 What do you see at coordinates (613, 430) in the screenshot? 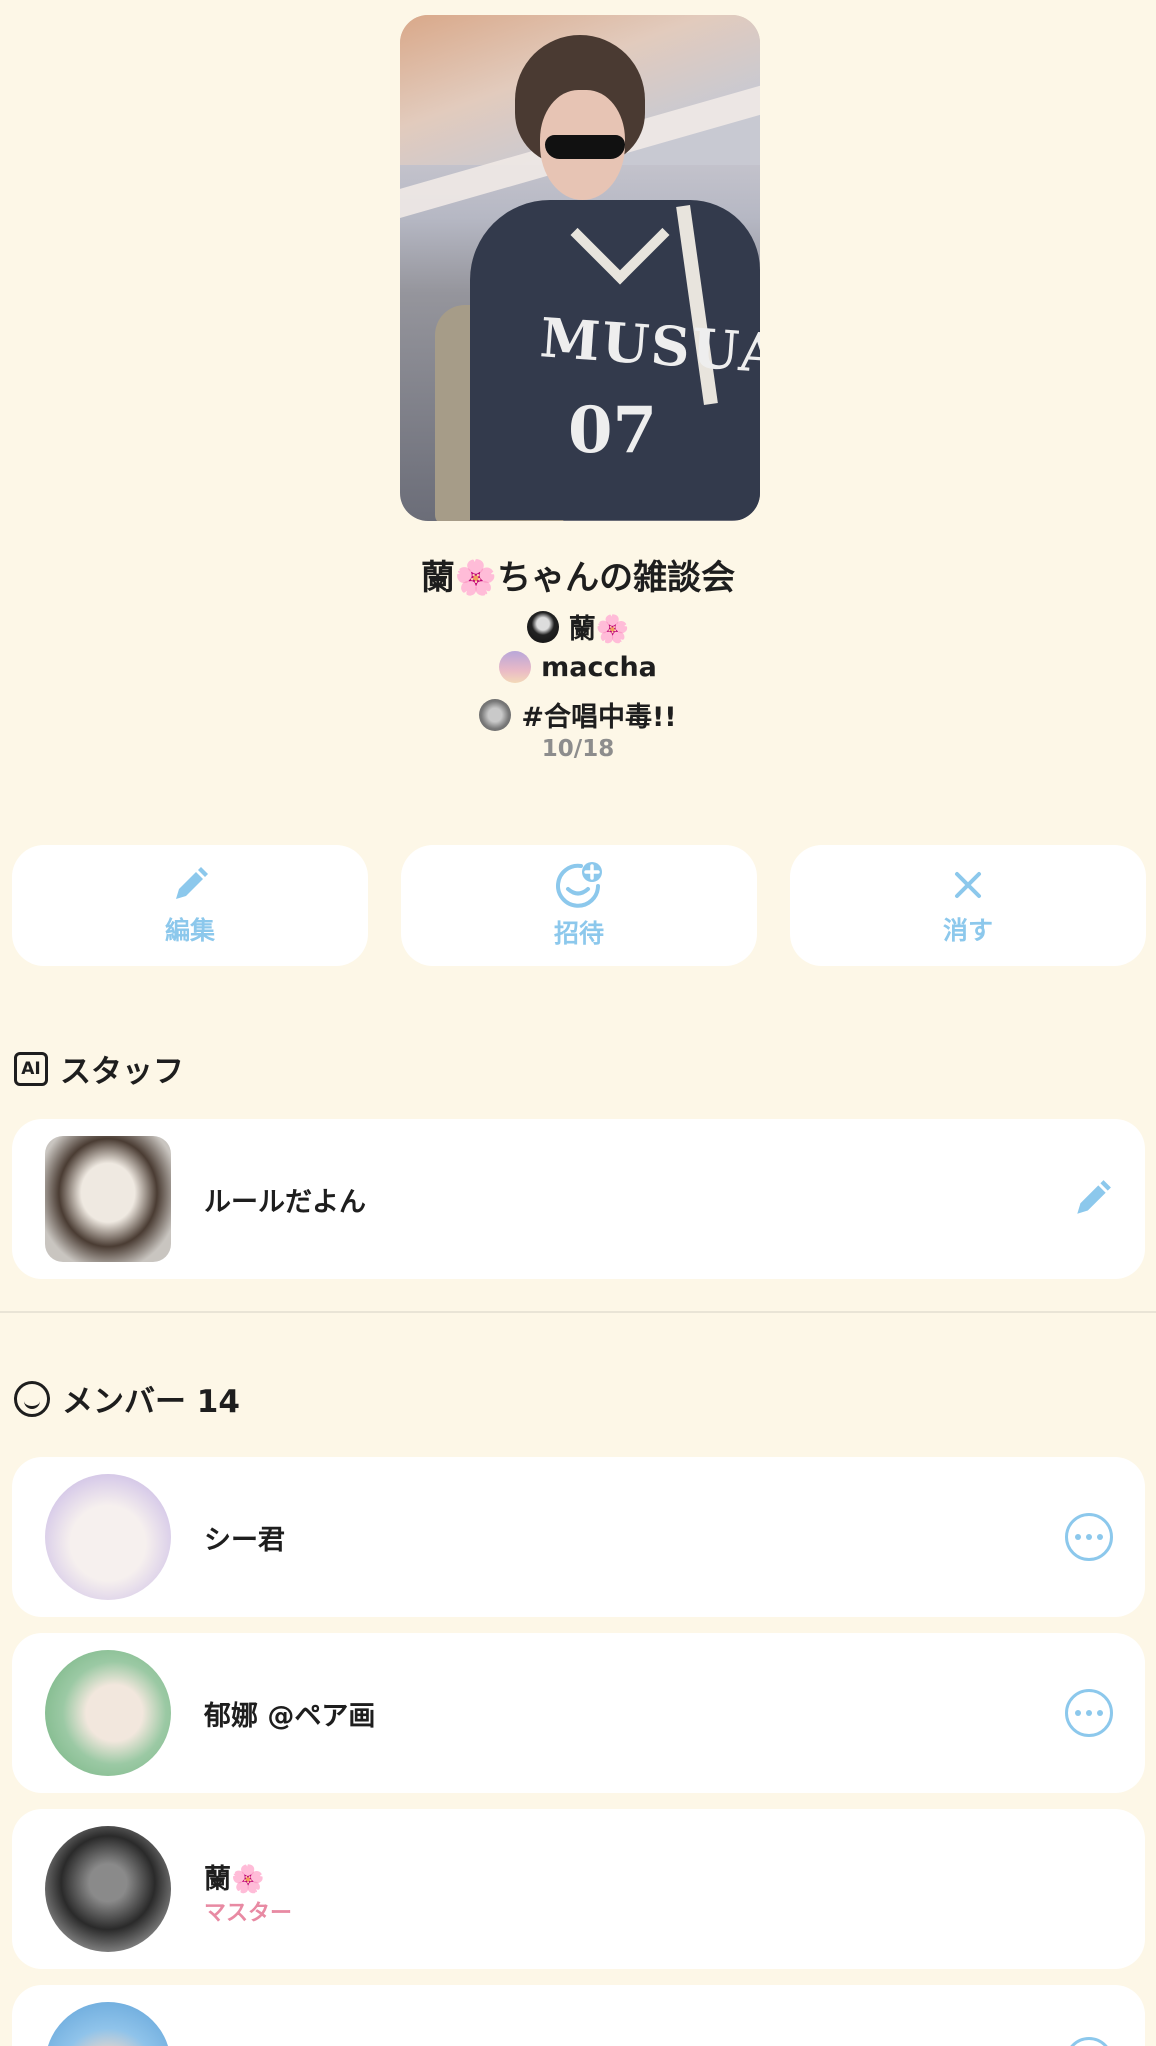
I see `cover-shirt-number: 07` at bounding box center [613, 430].